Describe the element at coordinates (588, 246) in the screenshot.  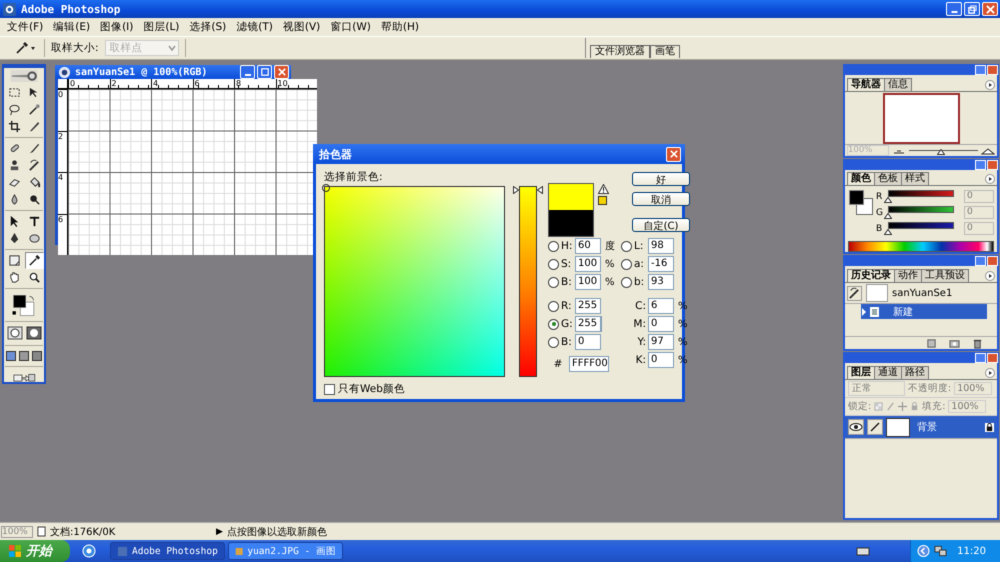
I see `input-field: 60` at that location.